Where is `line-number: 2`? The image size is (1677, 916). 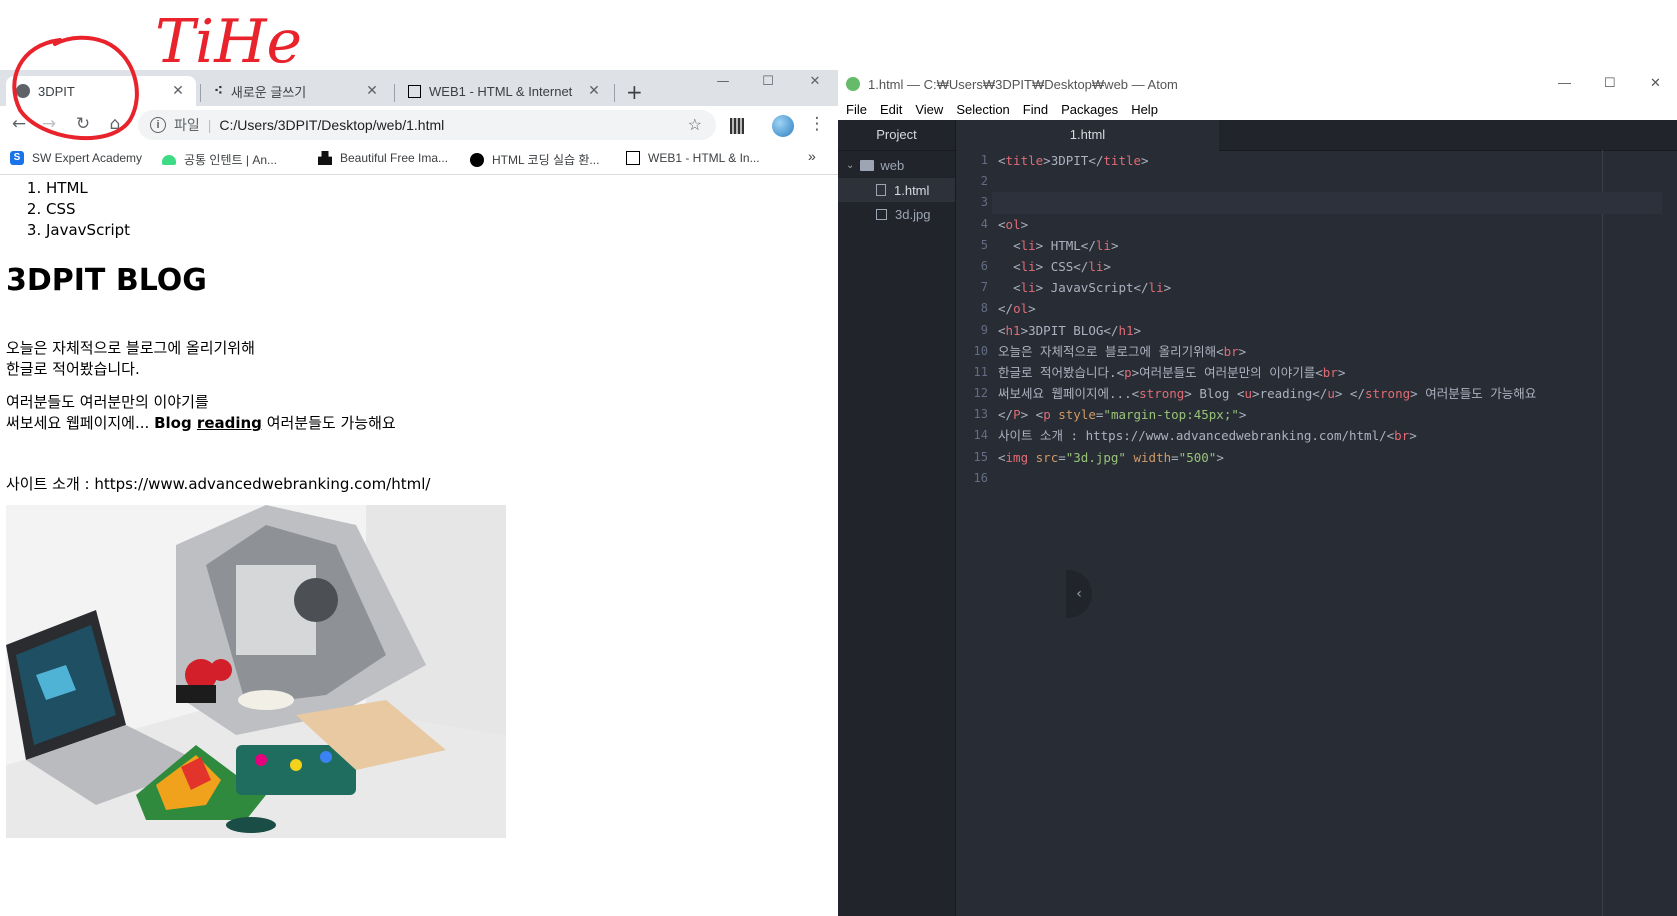 line-number: 2 is located at coordinates (984, 181).